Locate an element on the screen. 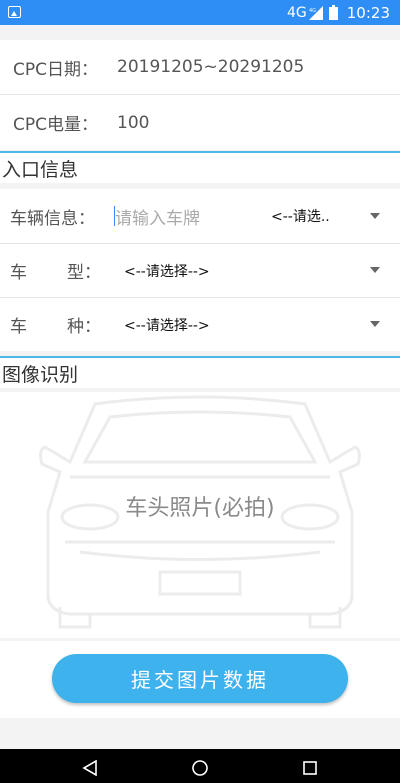  vehicle-type-row: 车 型： <--请选择--> is located at coordinates (200, 270).